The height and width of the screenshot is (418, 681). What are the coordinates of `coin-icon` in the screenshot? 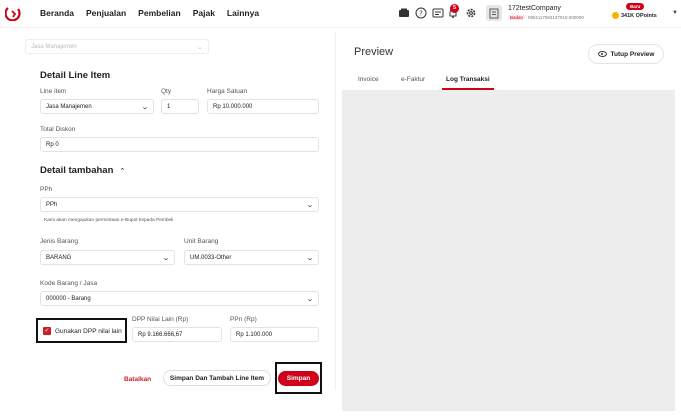 It's located at (615, 15).